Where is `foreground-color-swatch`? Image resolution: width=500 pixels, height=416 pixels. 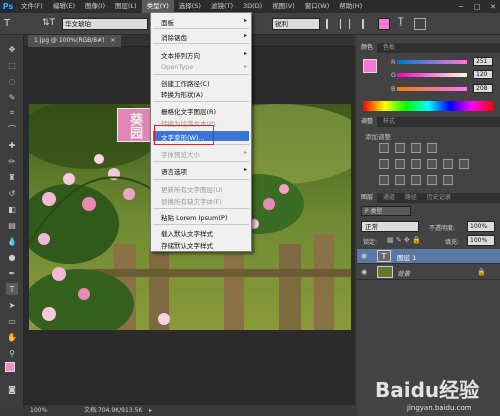 foreground-color-swatch is located at coordinates (10, 367).